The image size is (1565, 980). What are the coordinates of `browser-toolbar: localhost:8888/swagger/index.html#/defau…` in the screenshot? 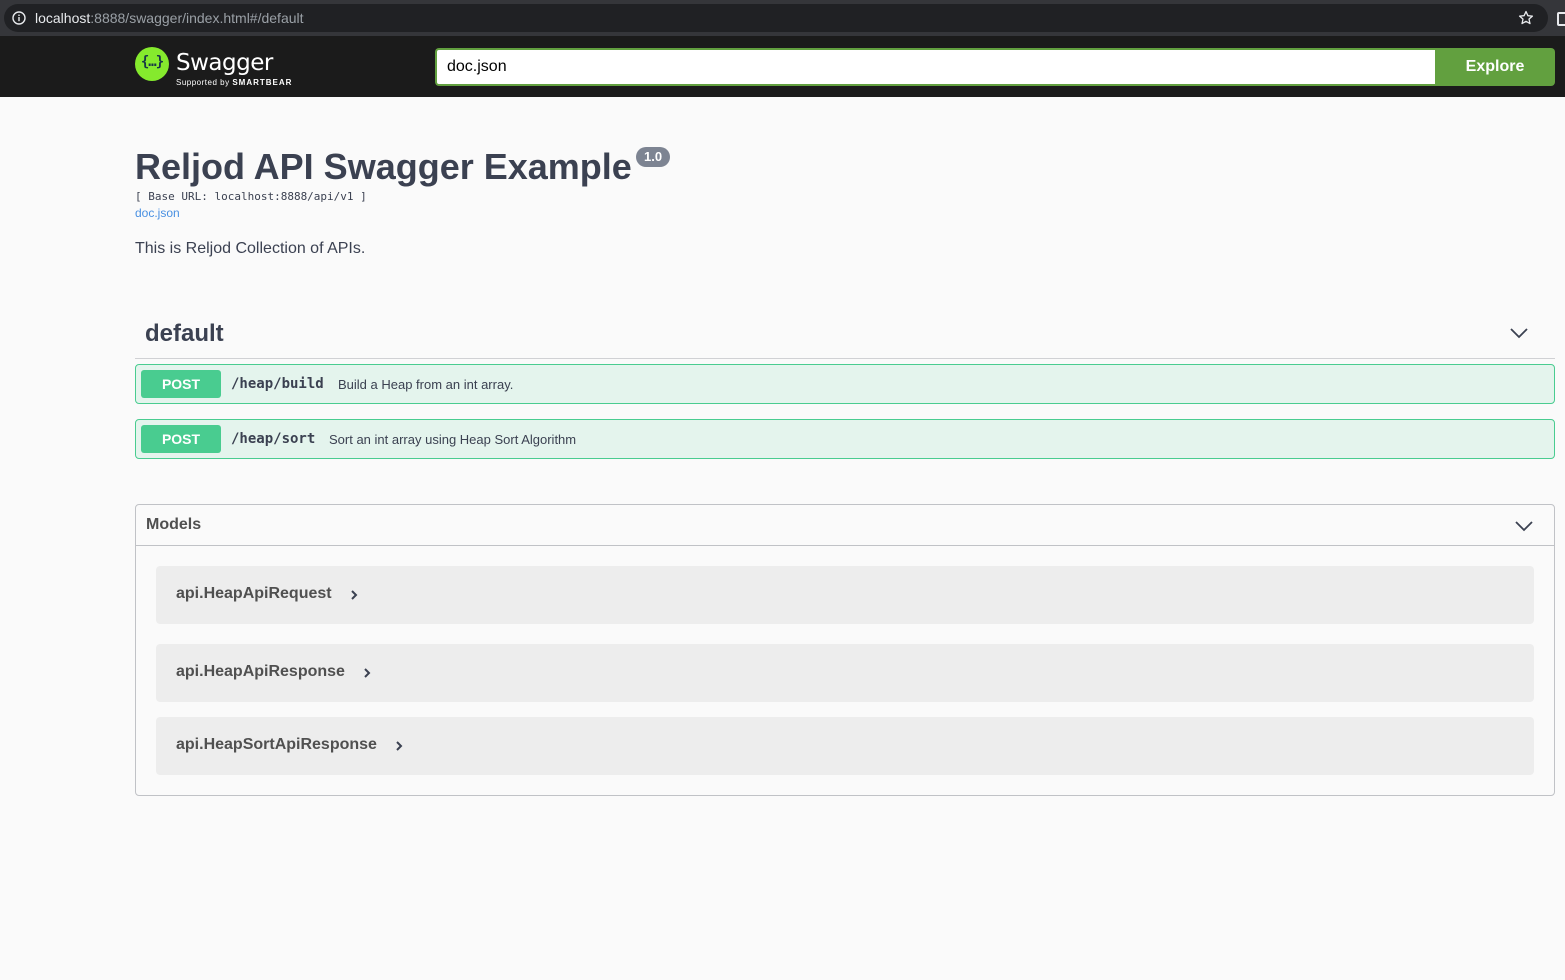 It's located at (782, 18).